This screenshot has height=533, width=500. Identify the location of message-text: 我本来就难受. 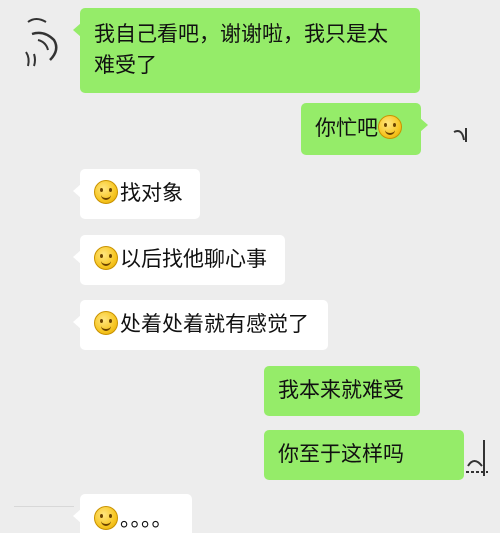
(341, 390).